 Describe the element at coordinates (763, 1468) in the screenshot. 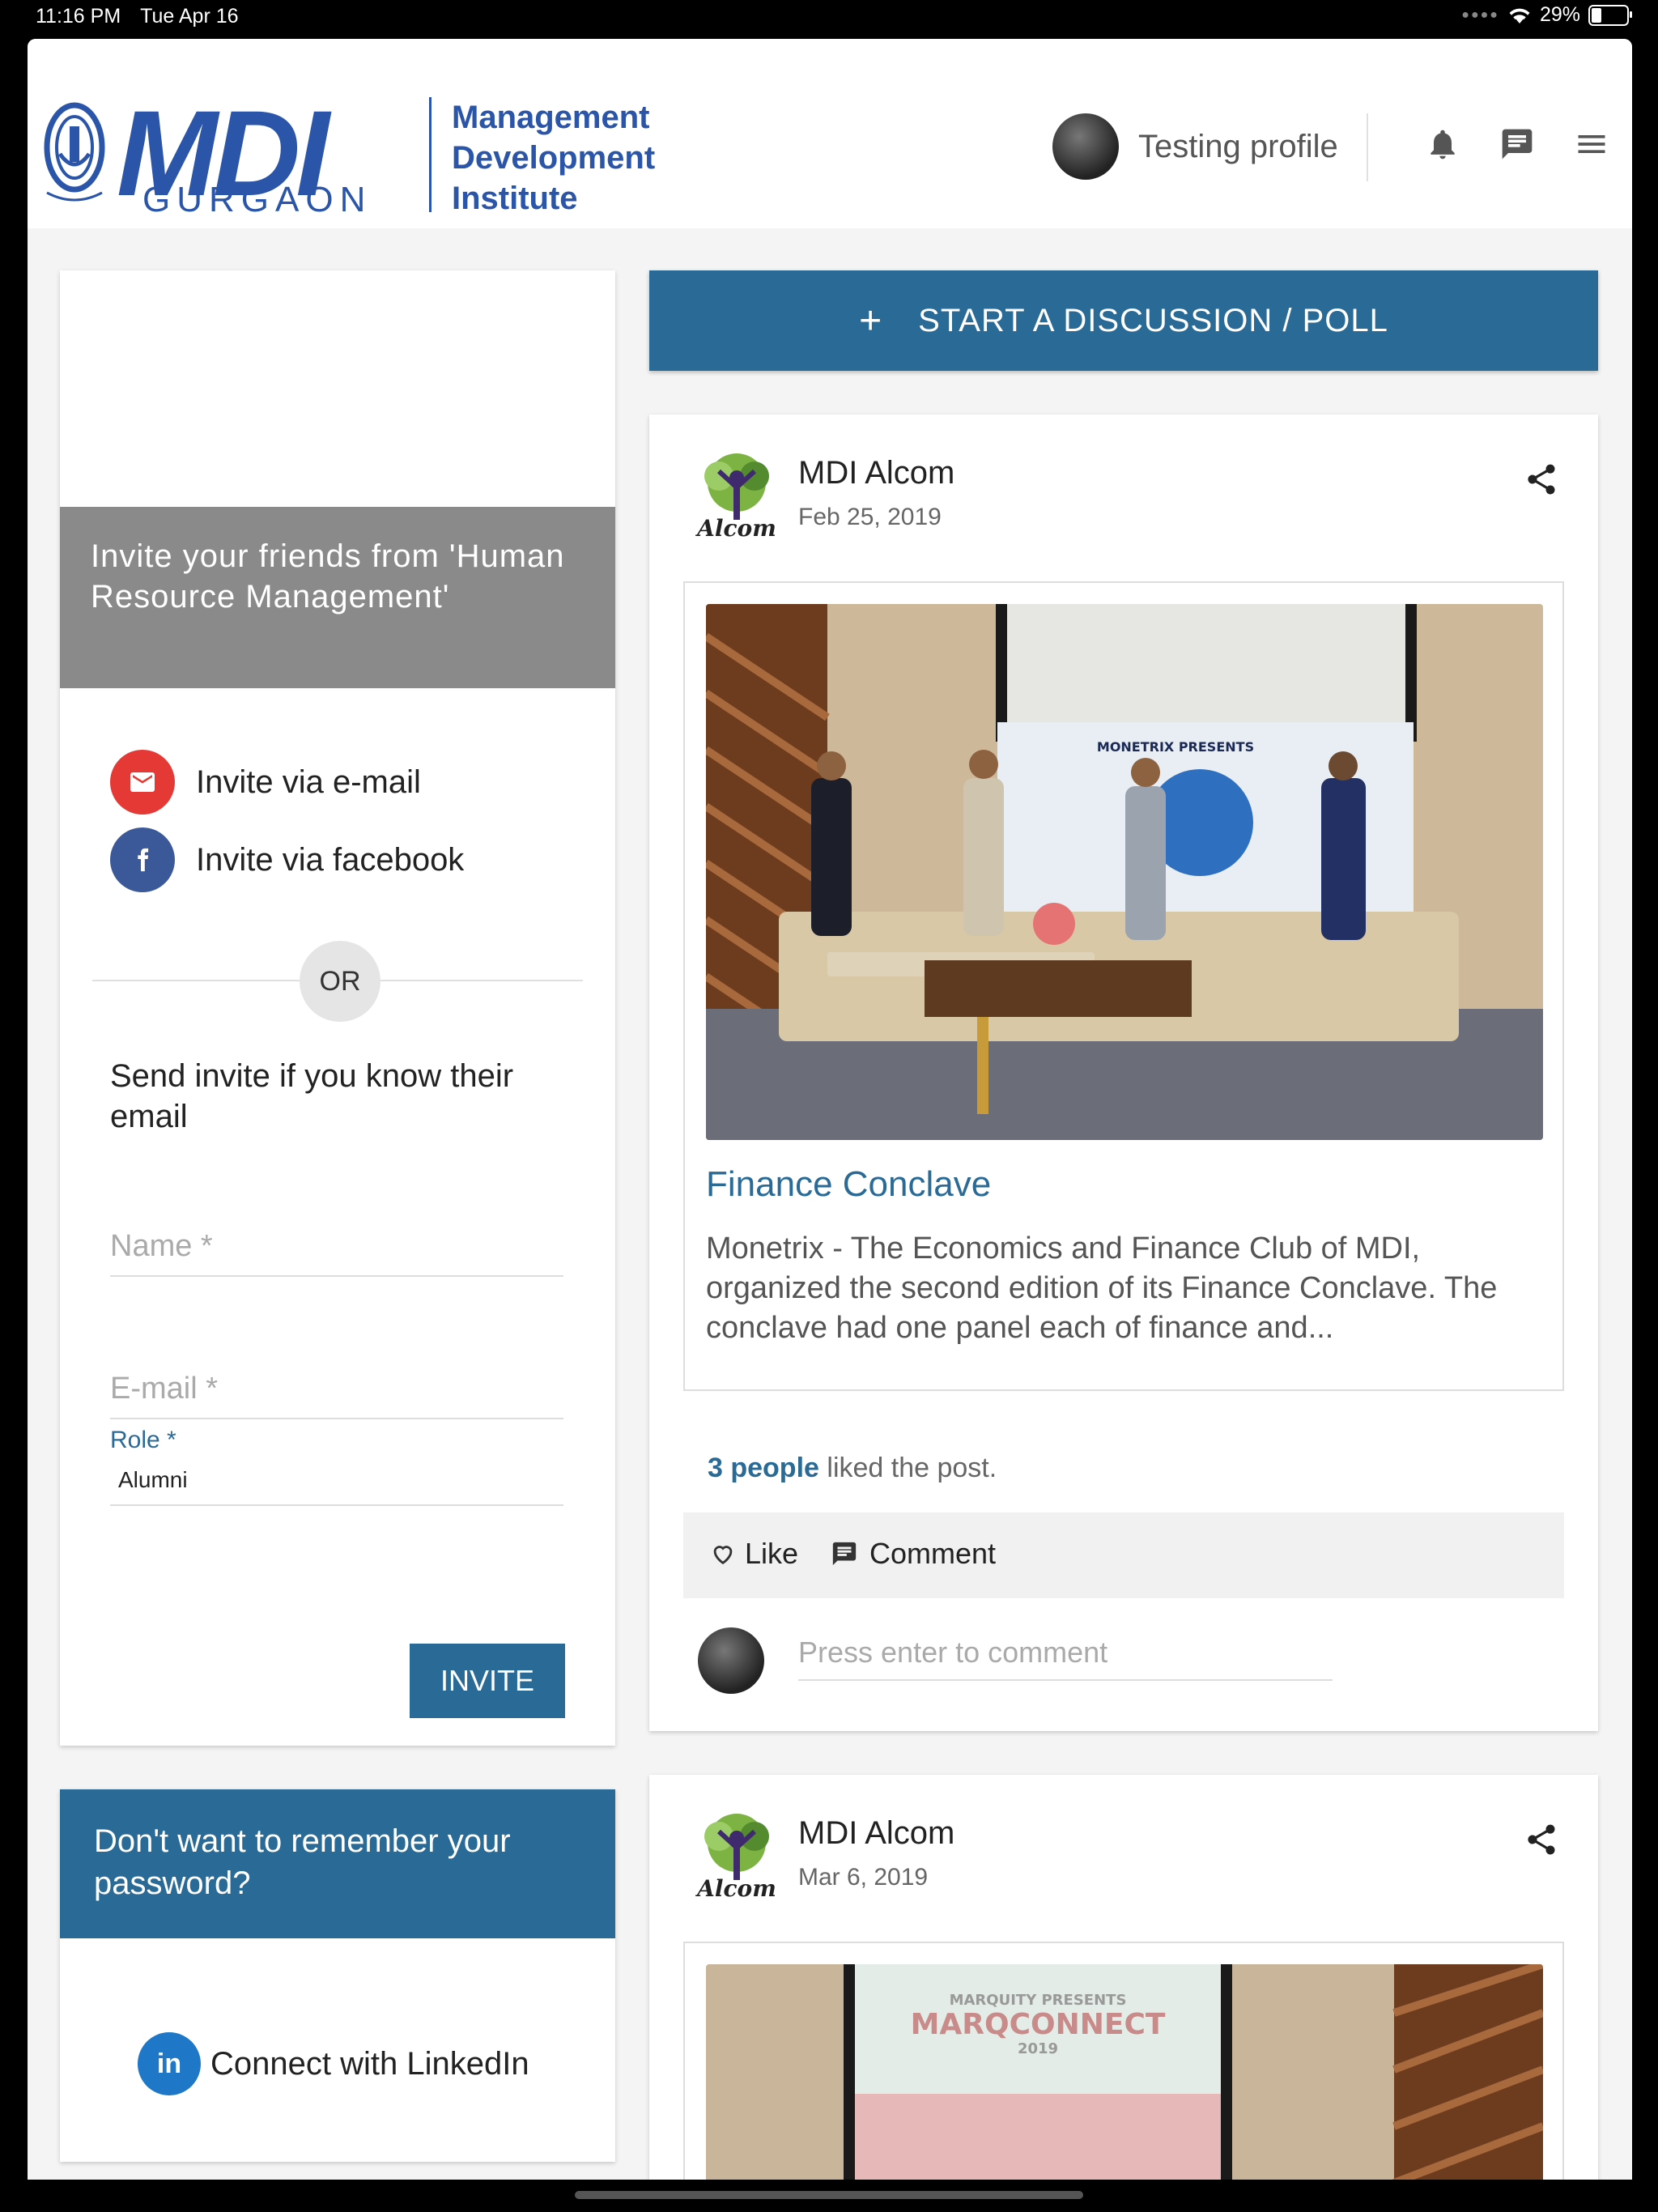

I see `likes-count: 3 people` at that location.